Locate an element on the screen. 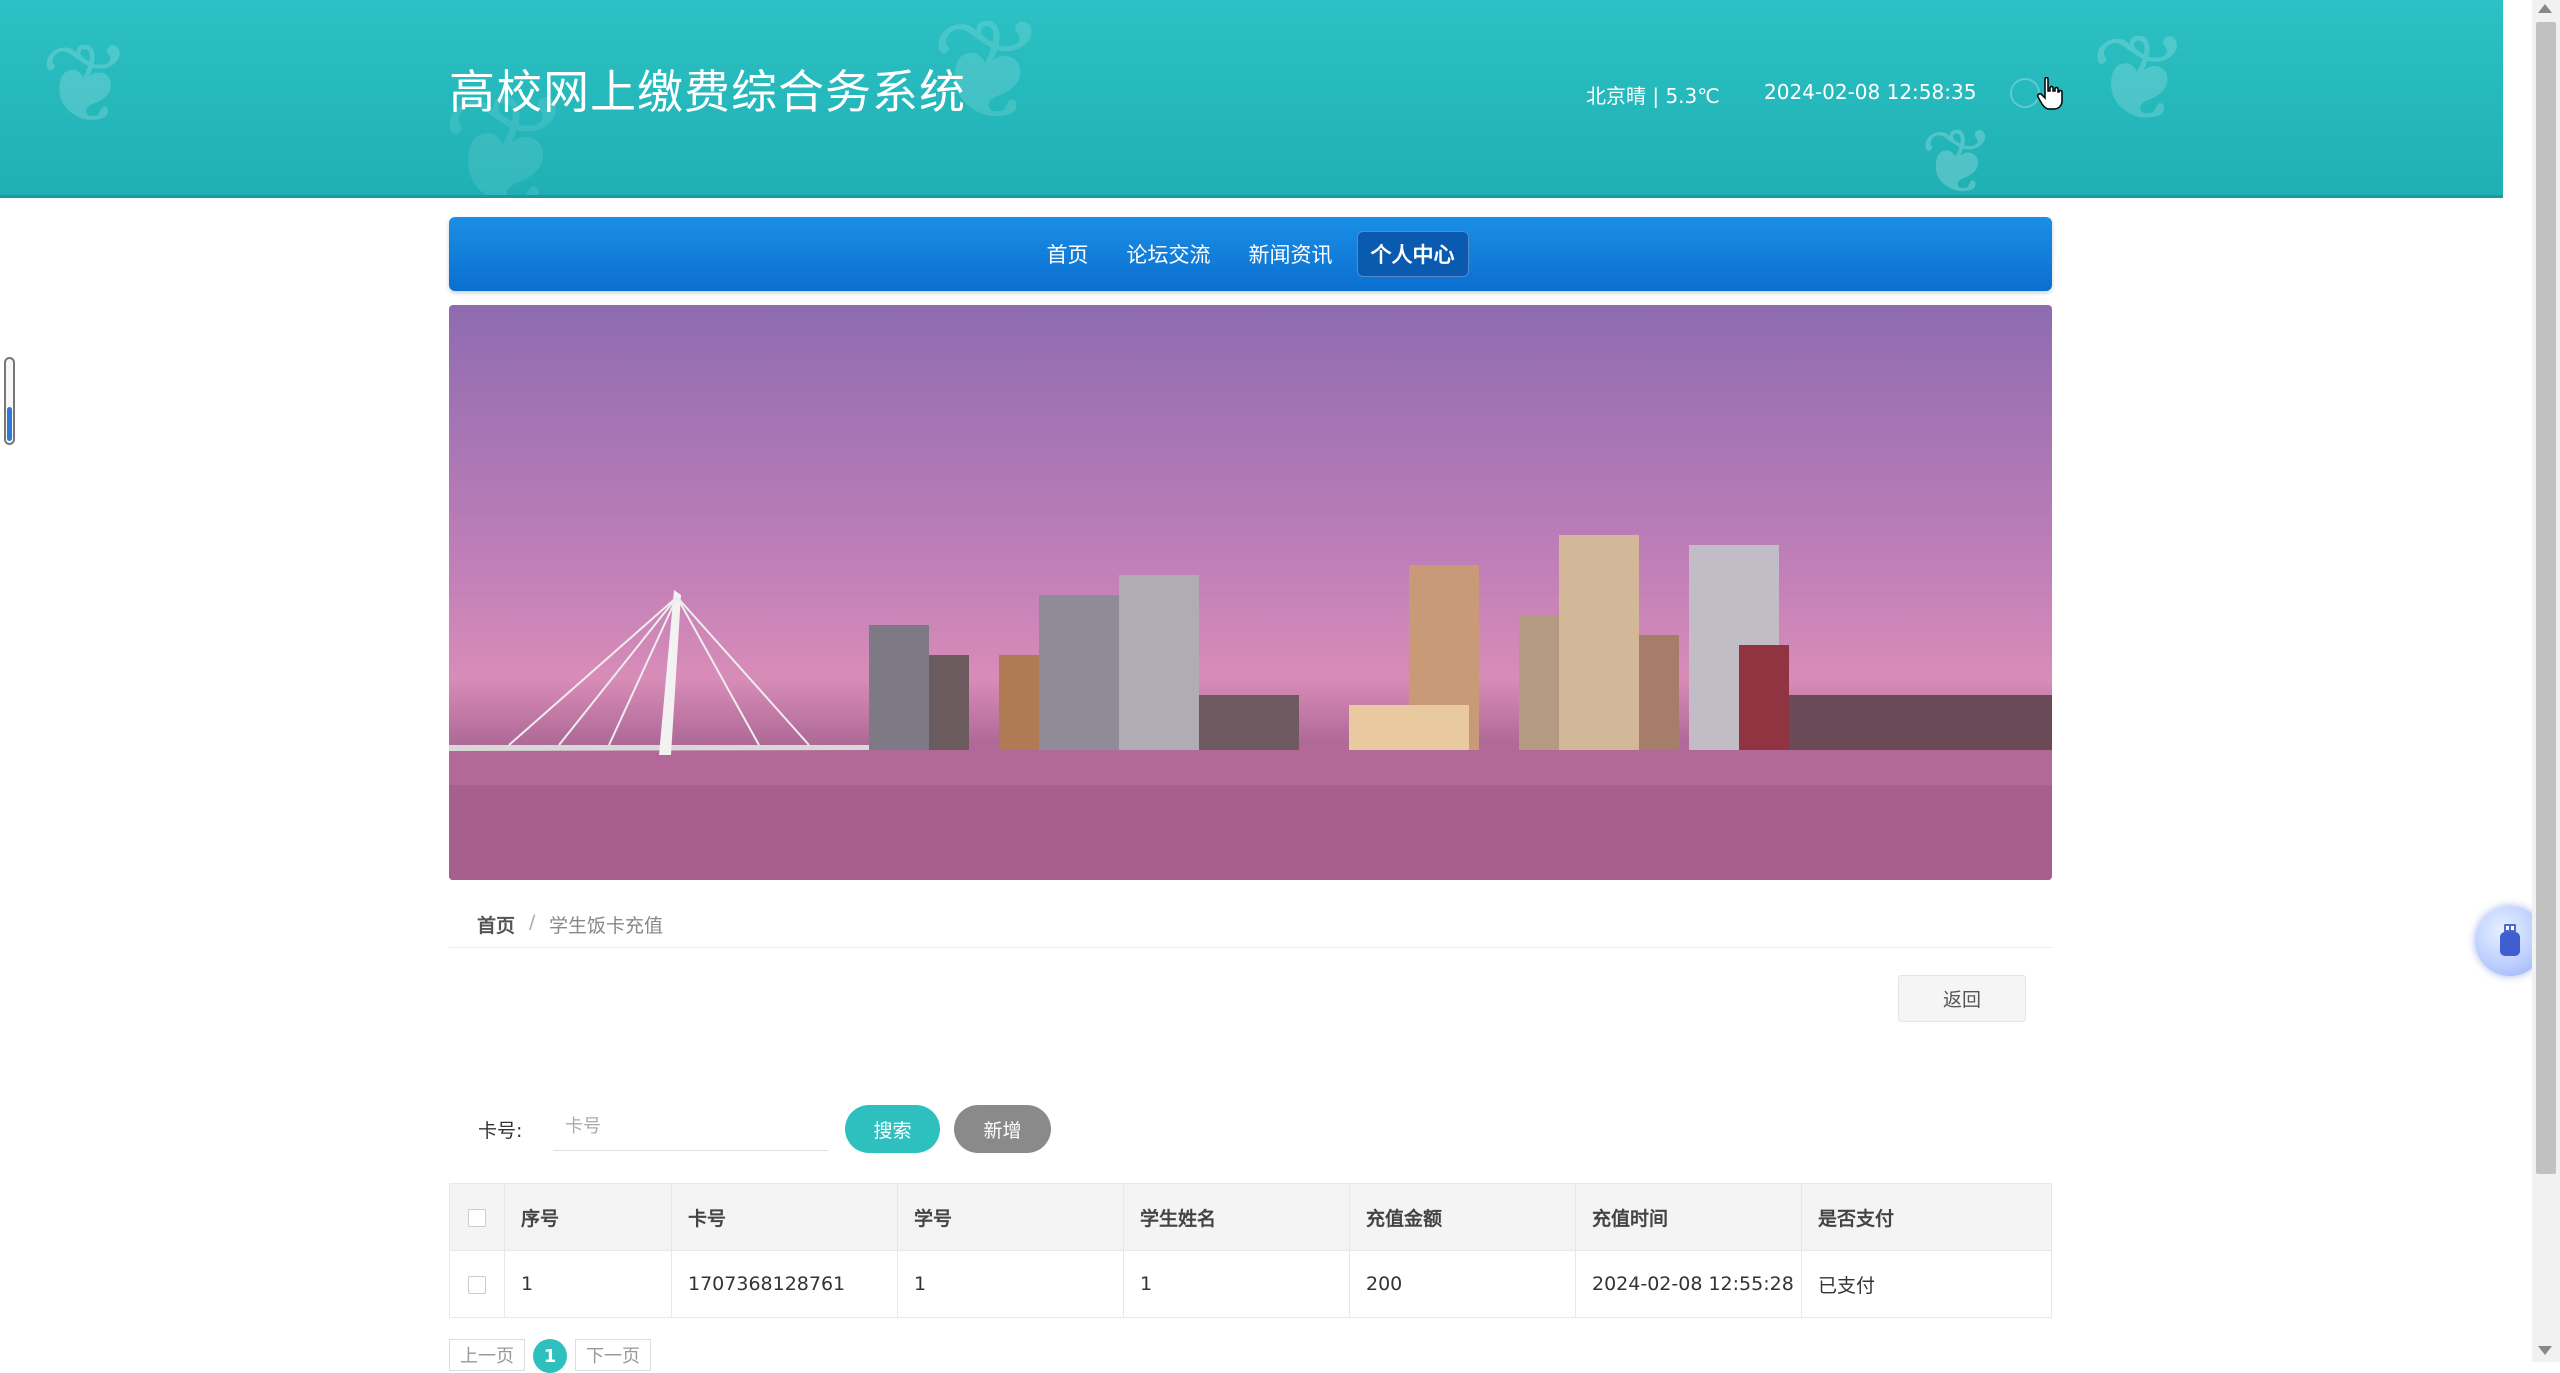 This screenshot has height=1373, width=2560. cell-card-number: 1707368128761 is located at coordinates (784, 1284).